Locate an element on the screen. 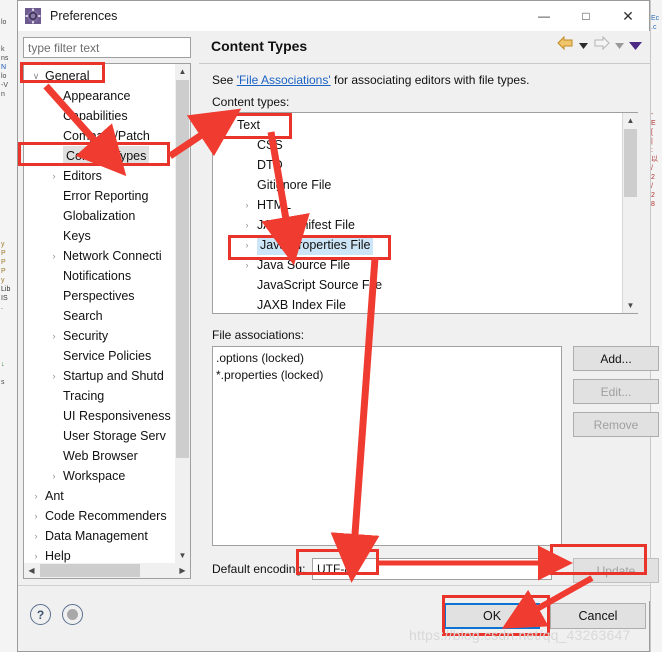 The height and width of the screenshot is (652, 662). ide-background-right is located at coordinates (656, 326).